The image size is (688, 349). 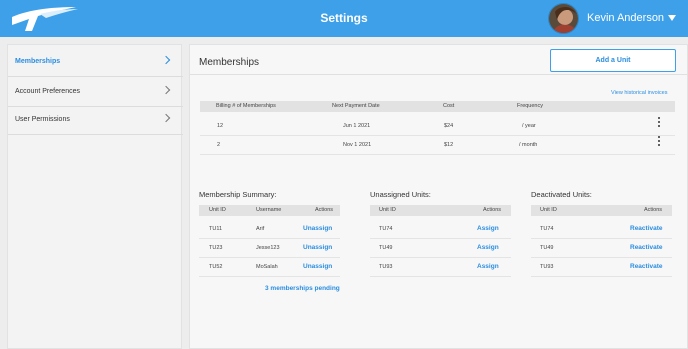 I want to click on table-row: TU74 Reactivate, so click(x=601, y=229).